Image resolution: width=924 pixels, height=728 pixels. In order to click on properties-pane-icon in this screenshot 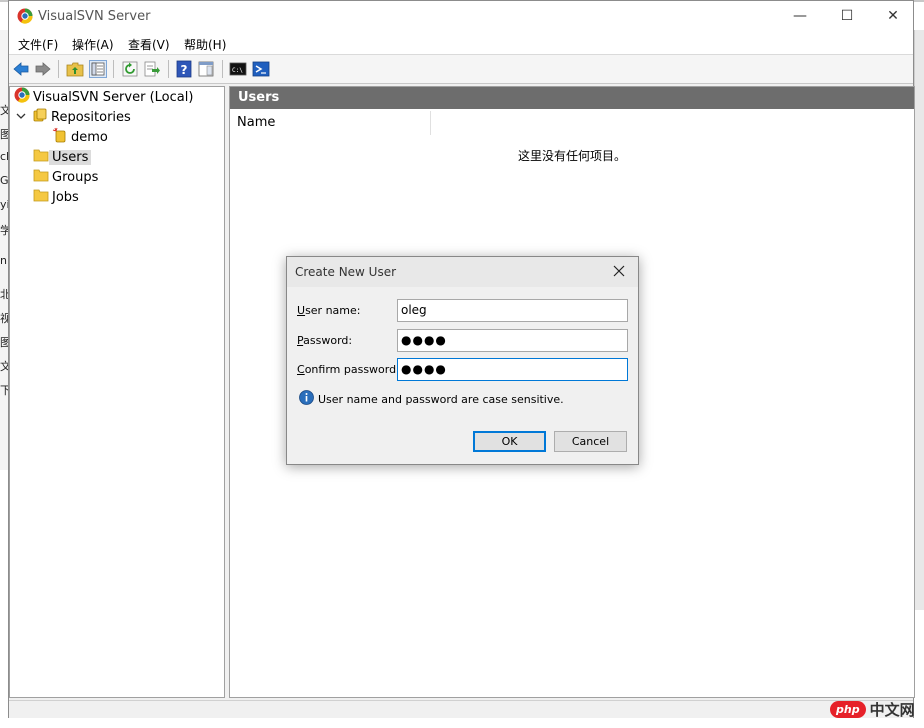, I will do `click(206, 69)`.